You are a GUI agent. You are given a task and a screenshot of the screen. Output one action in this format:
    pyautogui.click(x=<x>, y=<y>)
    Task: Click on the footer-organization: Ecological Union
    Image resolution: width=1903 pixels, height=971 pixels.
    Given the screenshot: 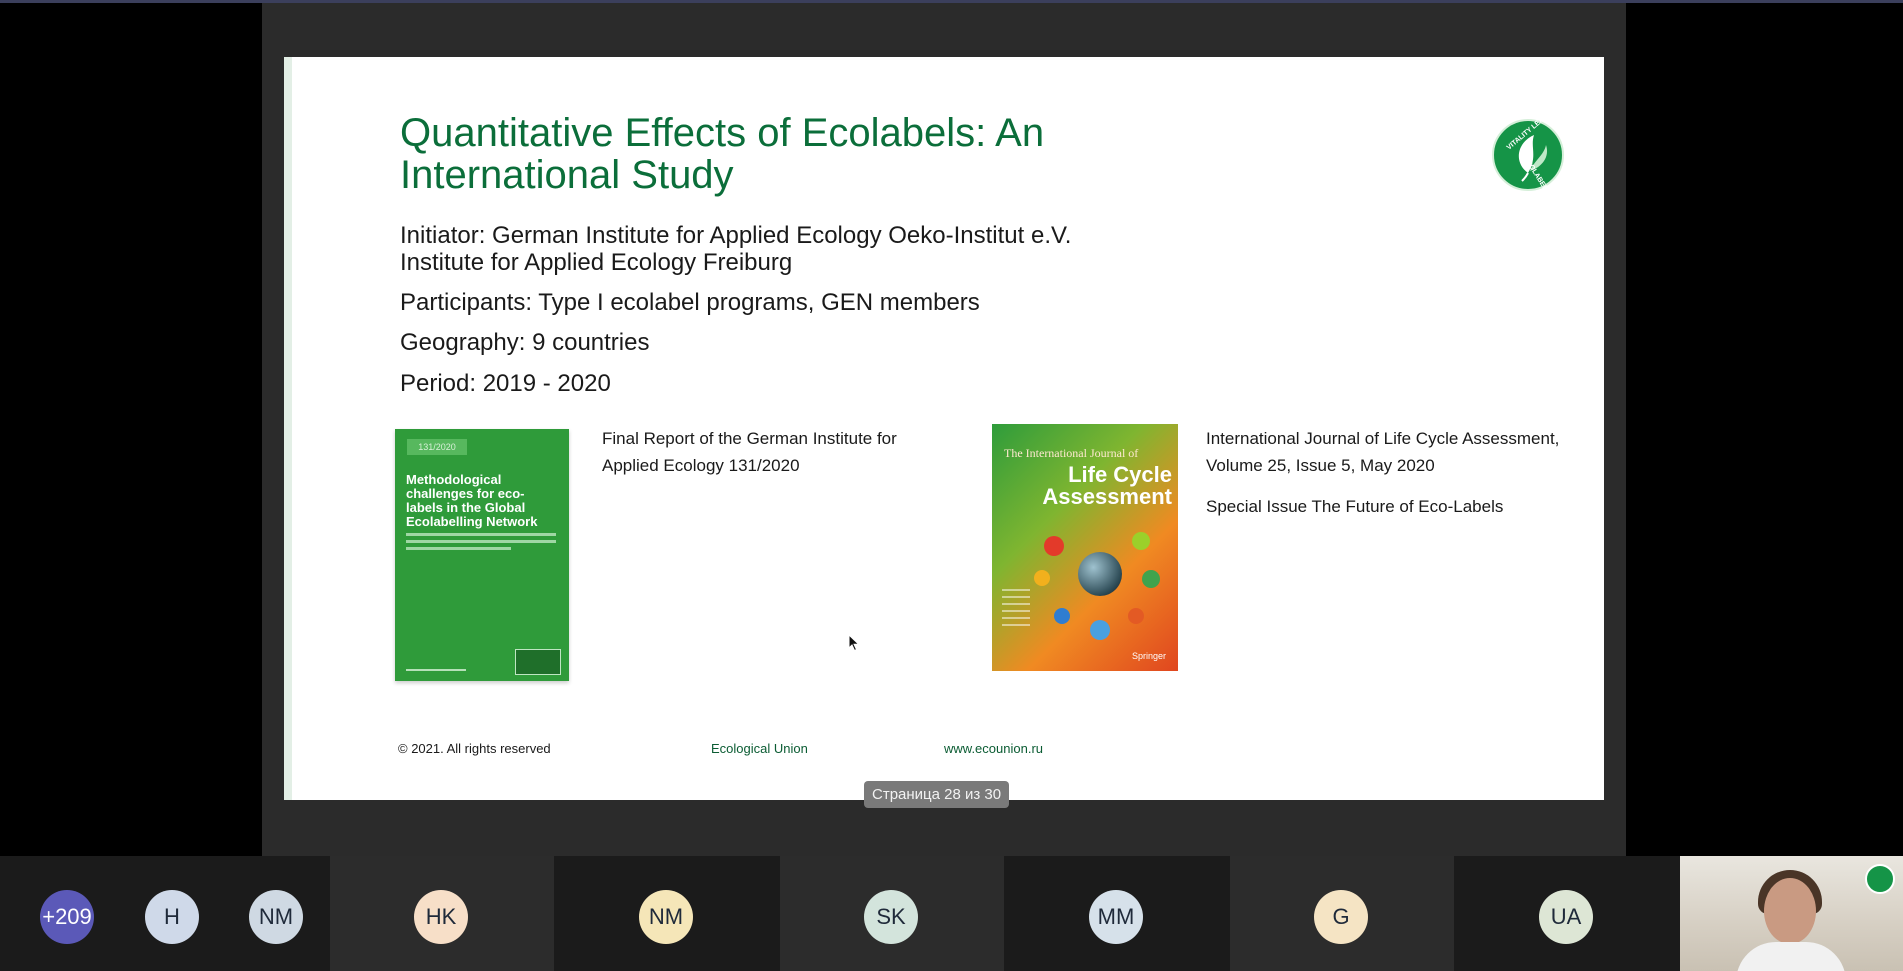 What is the action you would take?
    pyautogui.click(x=759, y=748)
    